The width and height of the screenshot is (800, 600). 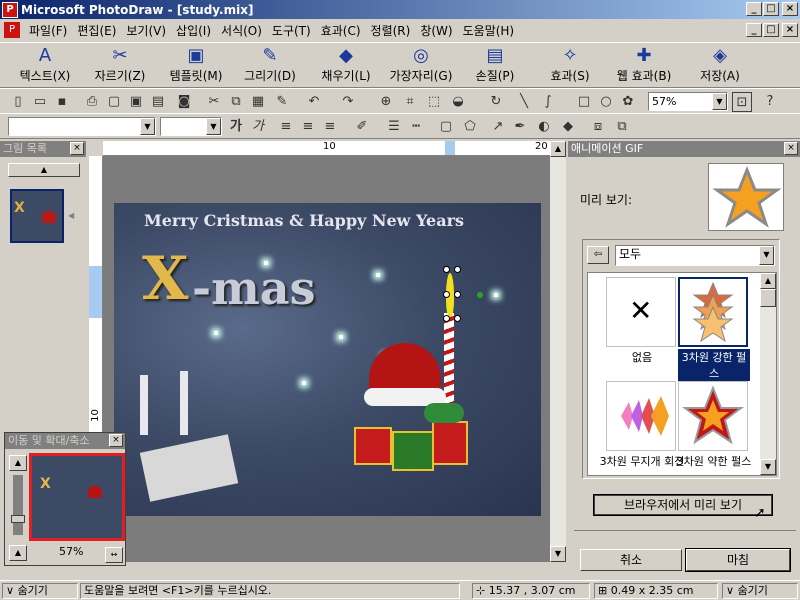 What do you see at coordinates (436, 30) in the screenshot?
I see `menu-window: 창(W)` at bounding box center [436, 30].